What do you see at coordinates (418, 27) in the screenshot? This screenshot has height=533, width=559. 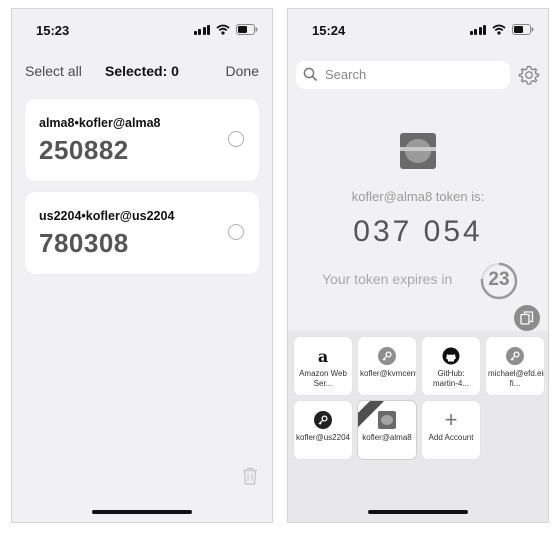 I see `status-bar: 15:24` at bounding box center [418, 27].